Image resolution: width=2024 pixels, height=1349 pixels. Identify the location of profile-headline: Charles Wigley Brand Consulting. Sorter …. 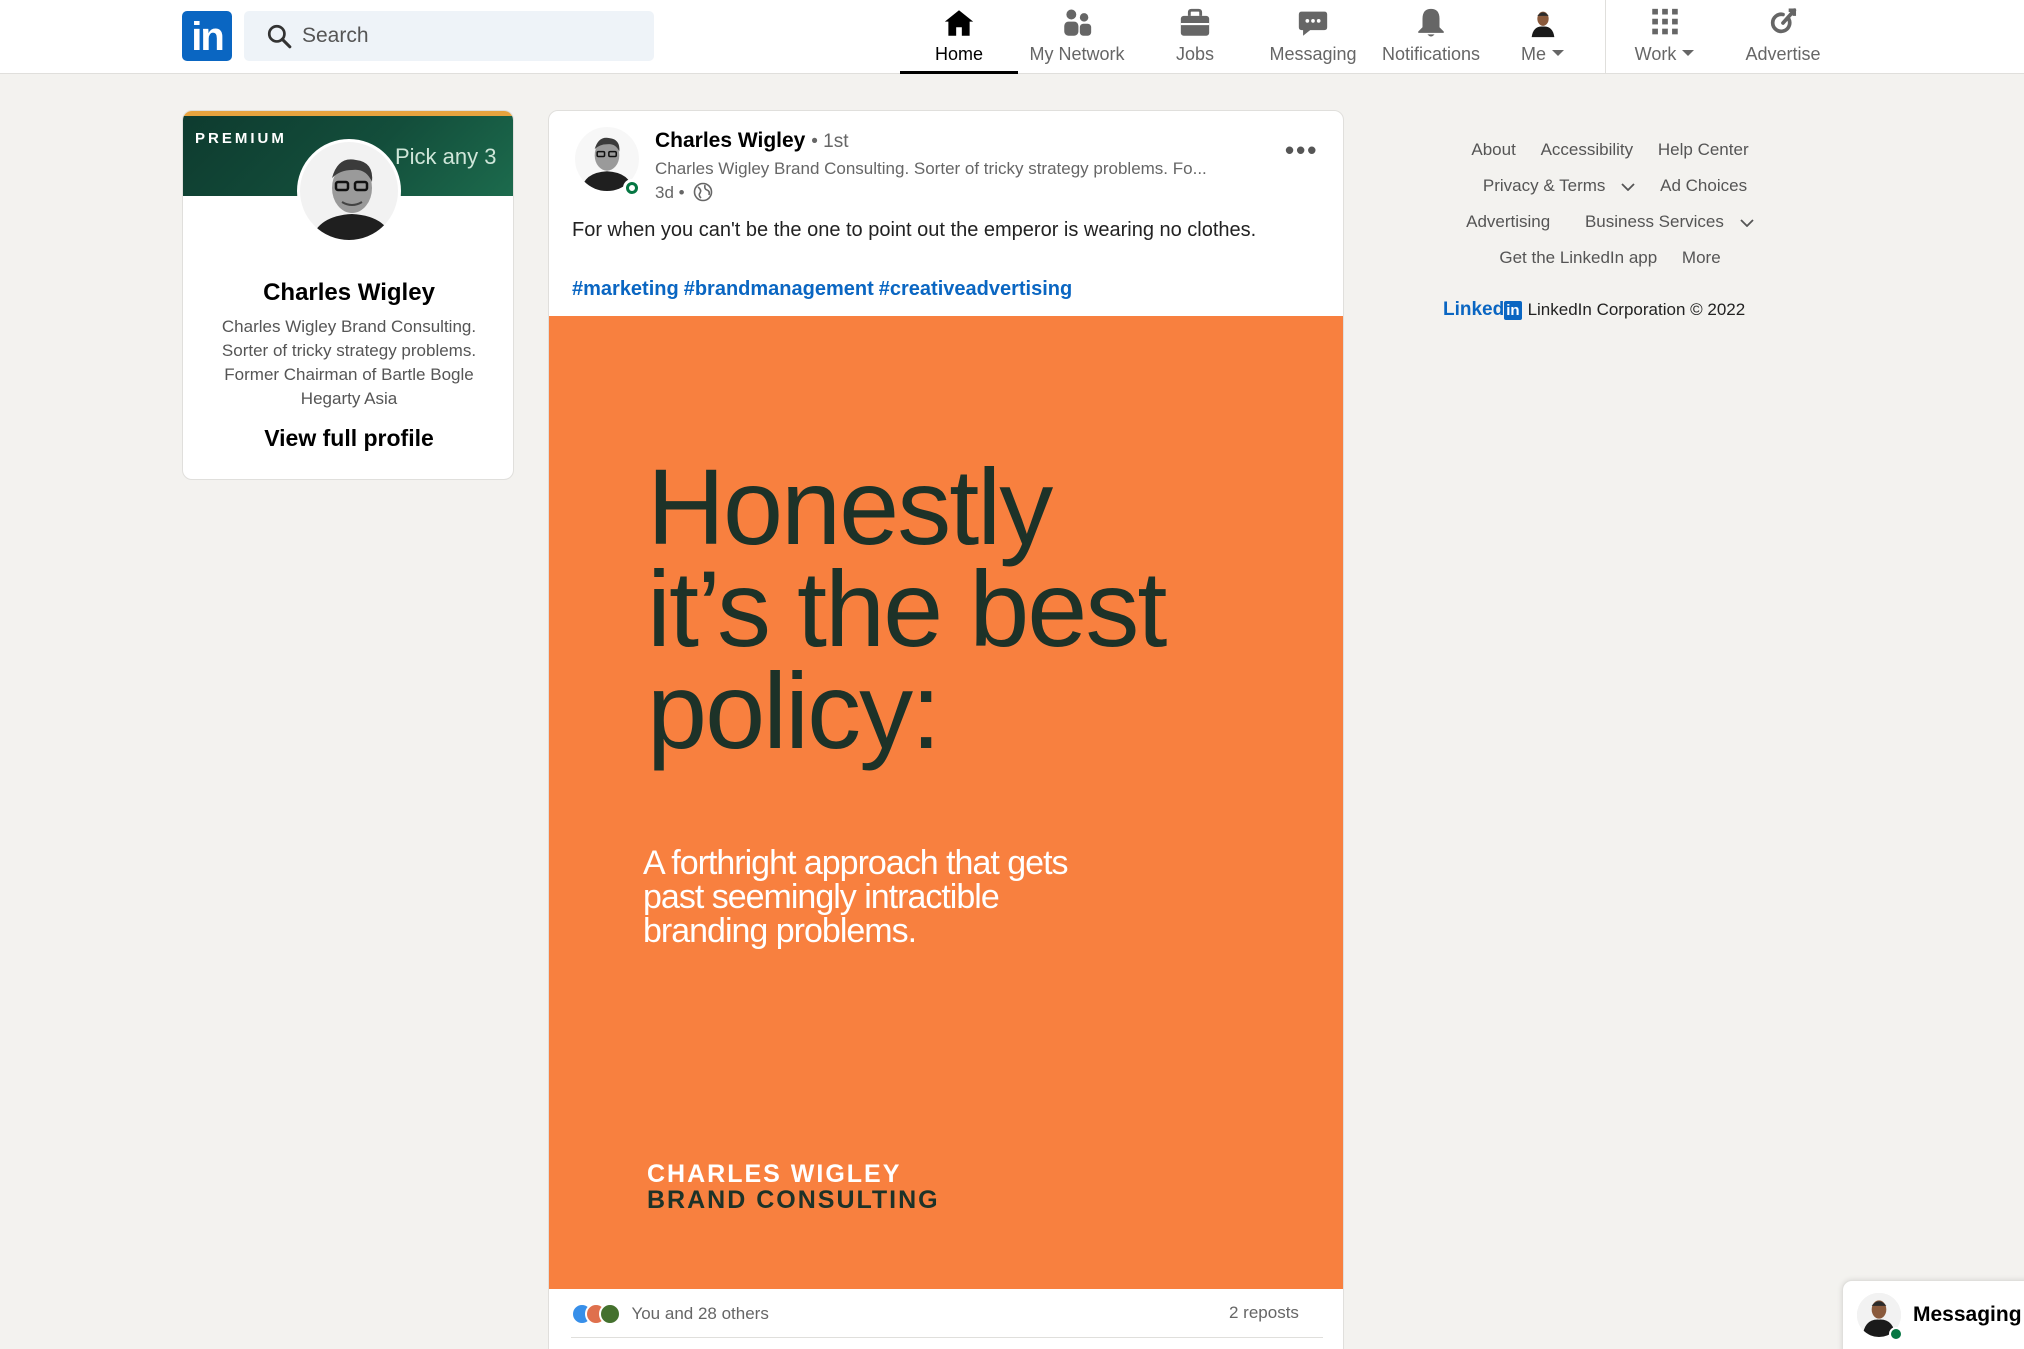
(349, 362).